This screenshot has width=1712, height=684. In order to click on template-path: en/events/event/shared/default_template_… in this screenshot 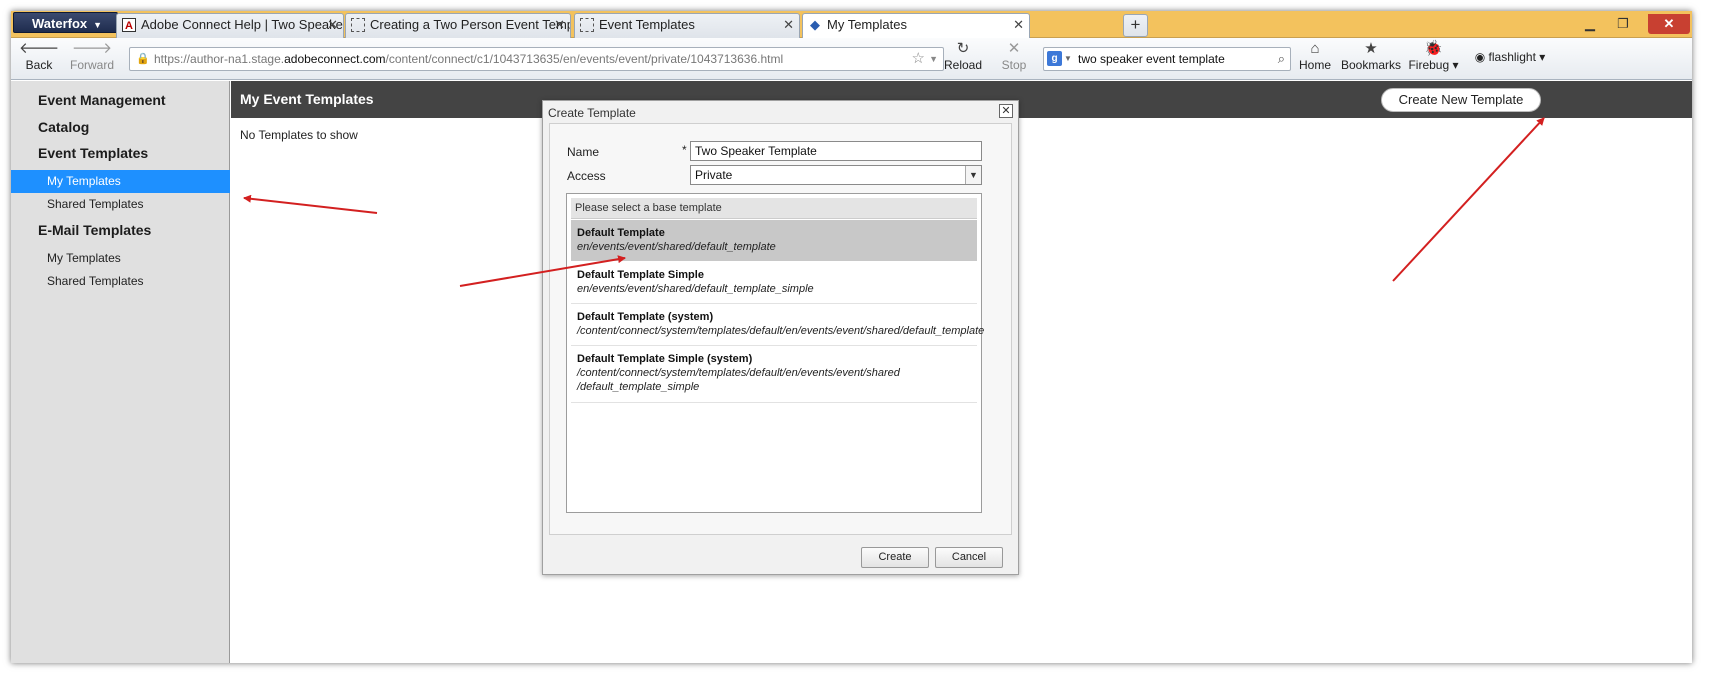, I will do `click(695, 289)`.